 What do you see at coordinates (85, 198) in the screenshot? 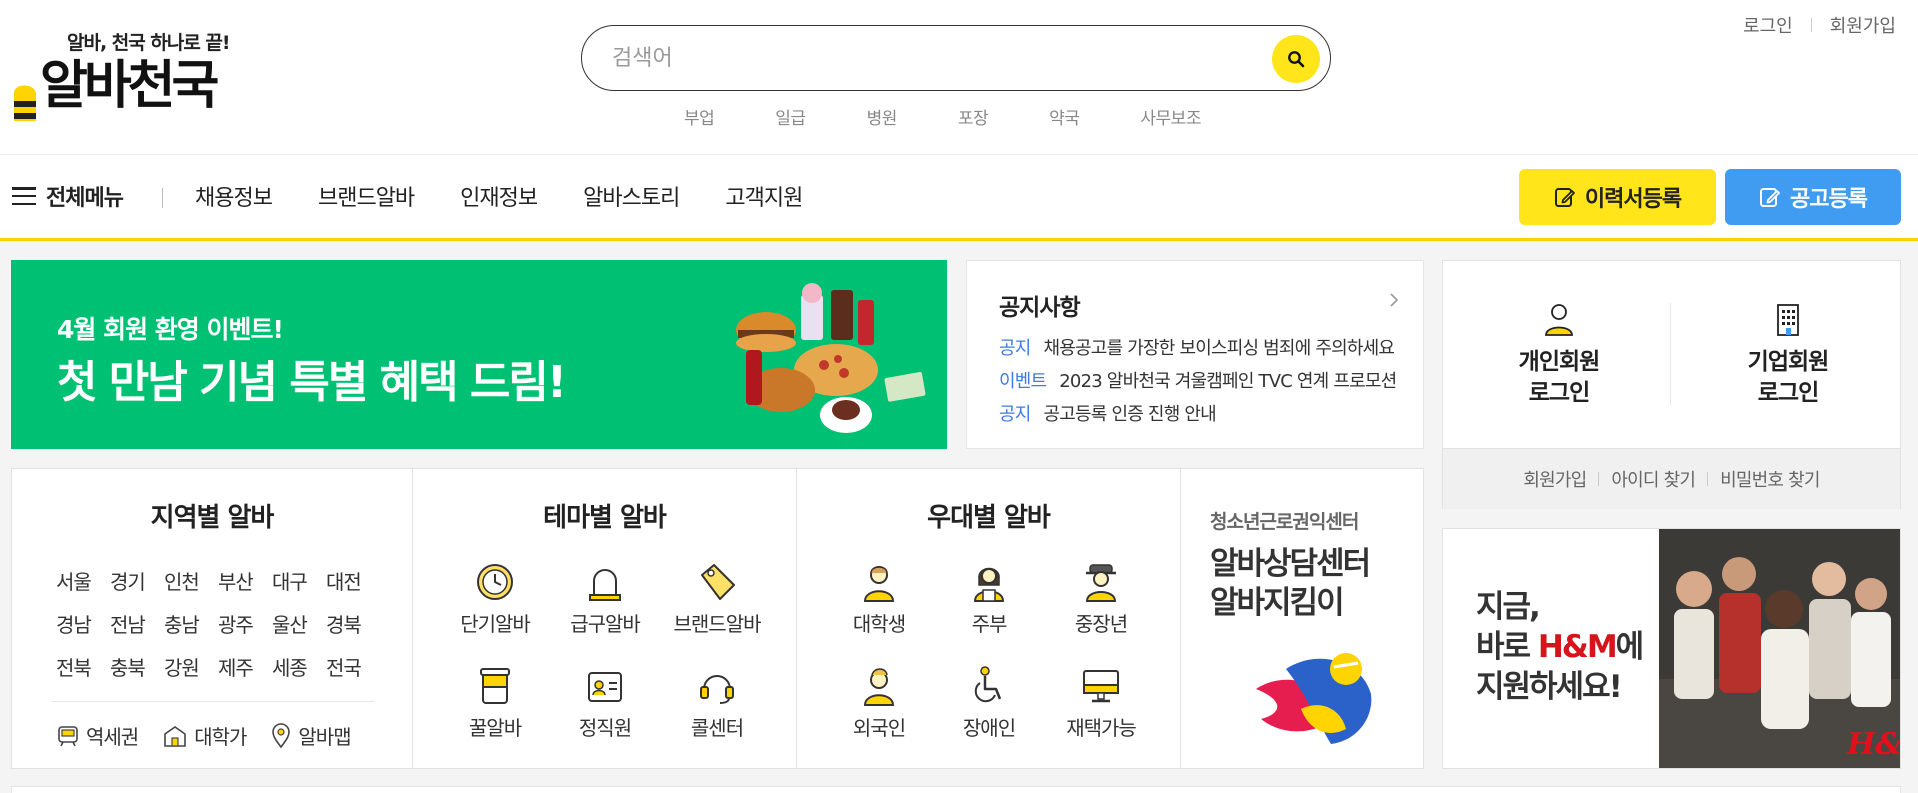
I see `all-menu-label: 전체메뉴` at bounding box center [85, 198].